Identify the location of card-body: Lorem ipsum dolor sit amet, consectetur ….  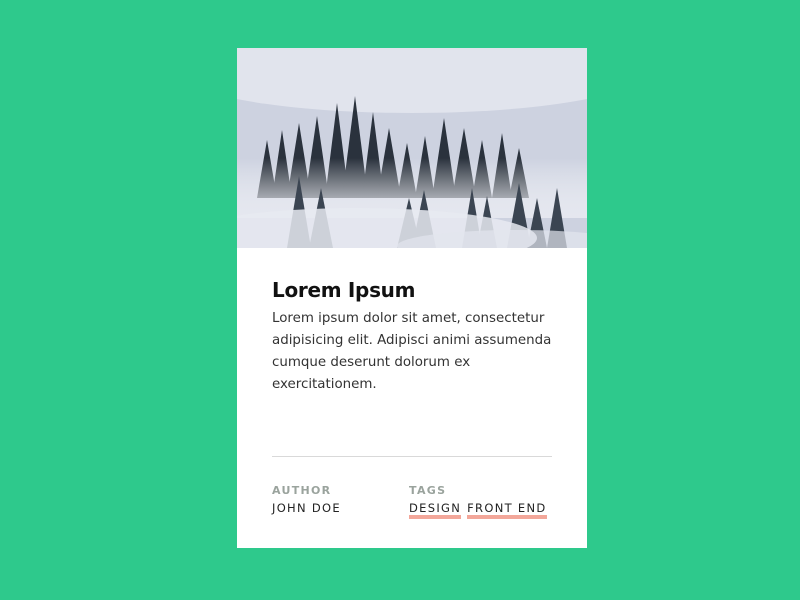
(412, 351).